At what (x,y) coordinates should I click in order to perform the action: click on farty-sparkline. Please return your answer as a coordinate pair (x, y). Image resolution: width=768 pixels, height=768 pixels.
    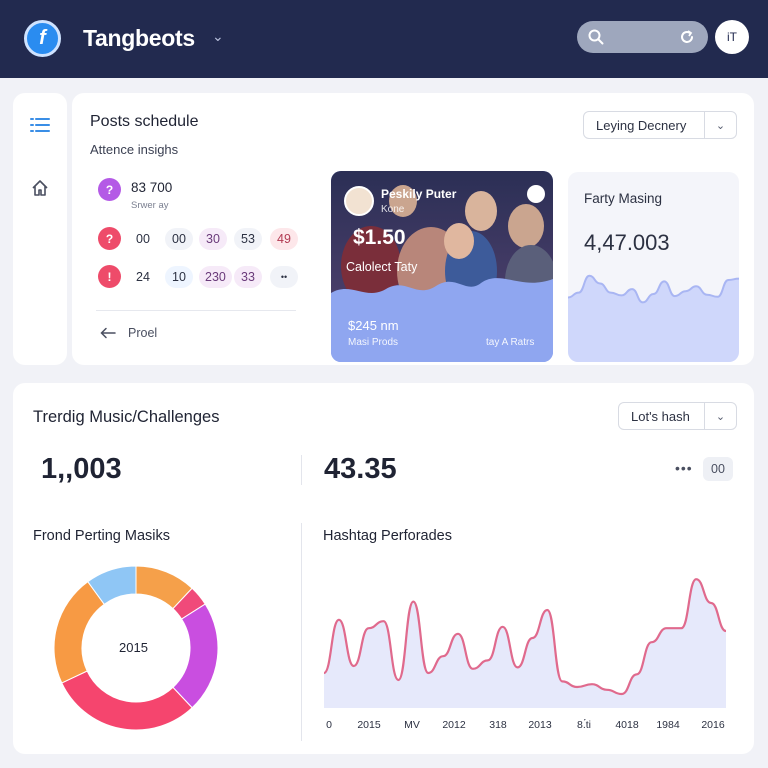
    Looking at the image, I should click on (653, 318).